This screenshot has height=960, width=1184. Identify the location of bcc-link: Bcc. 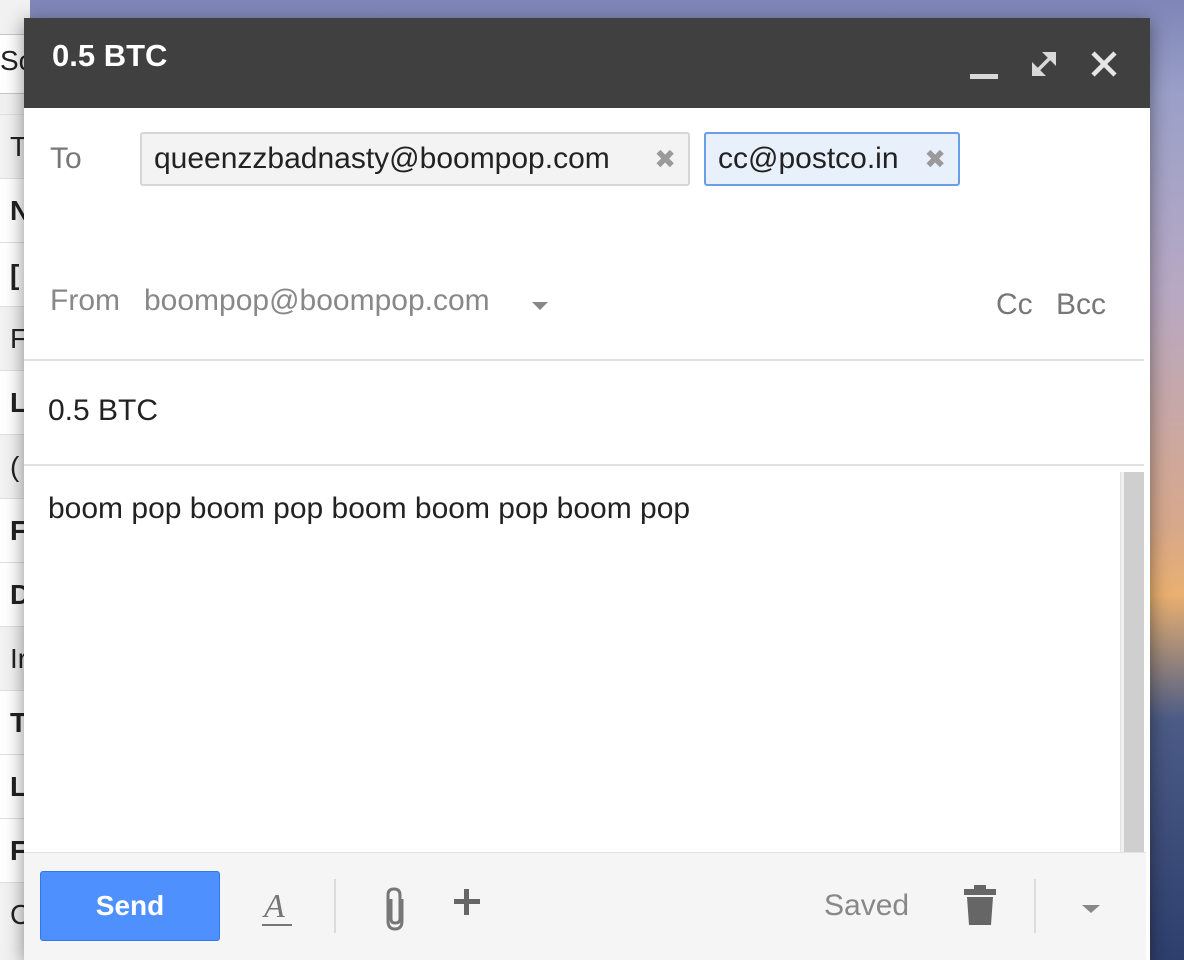
(1081, 305).